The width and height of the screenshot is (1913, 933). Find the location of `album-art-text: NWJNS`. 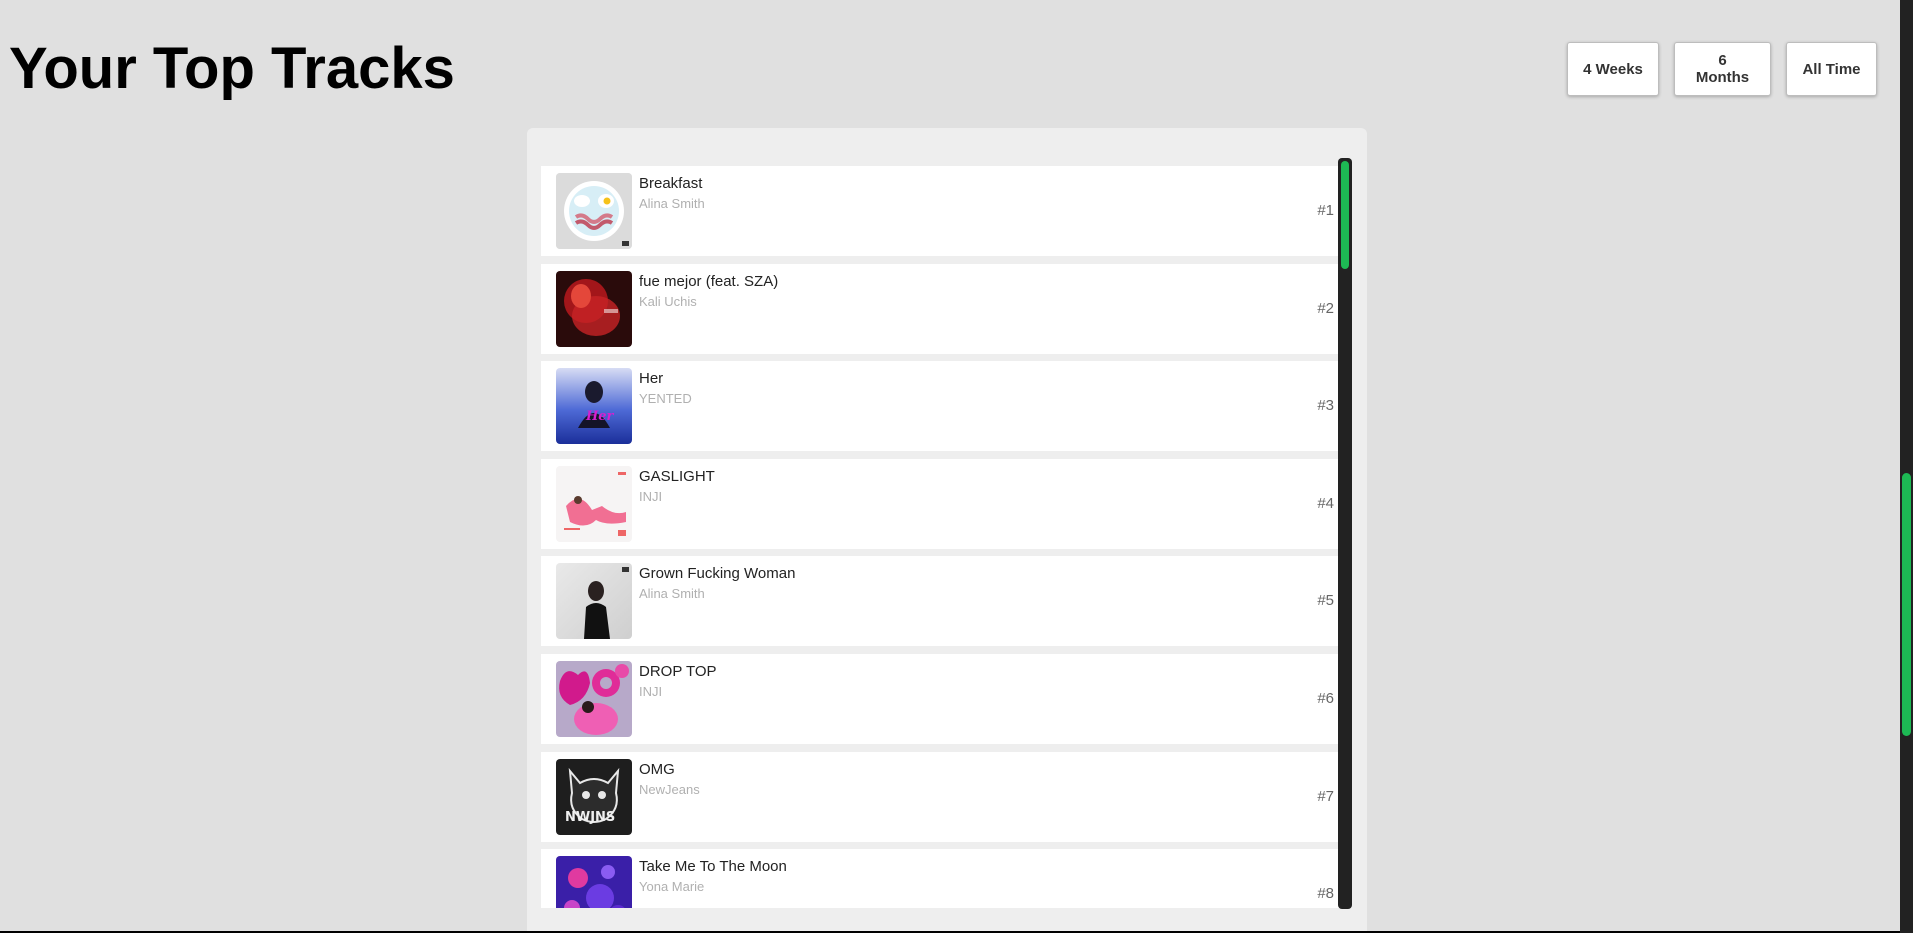

album-art-text: NWJNS is located at coordinates (590, 817).